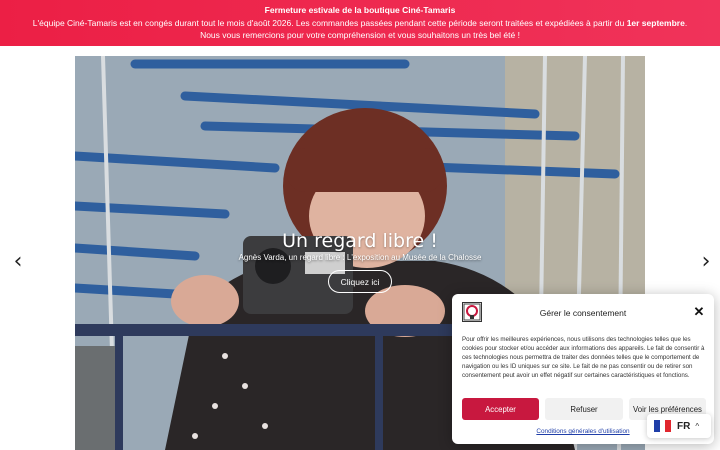 The image size is (720, 450). I want to click on close-icon: ✕, so click(699, 312).